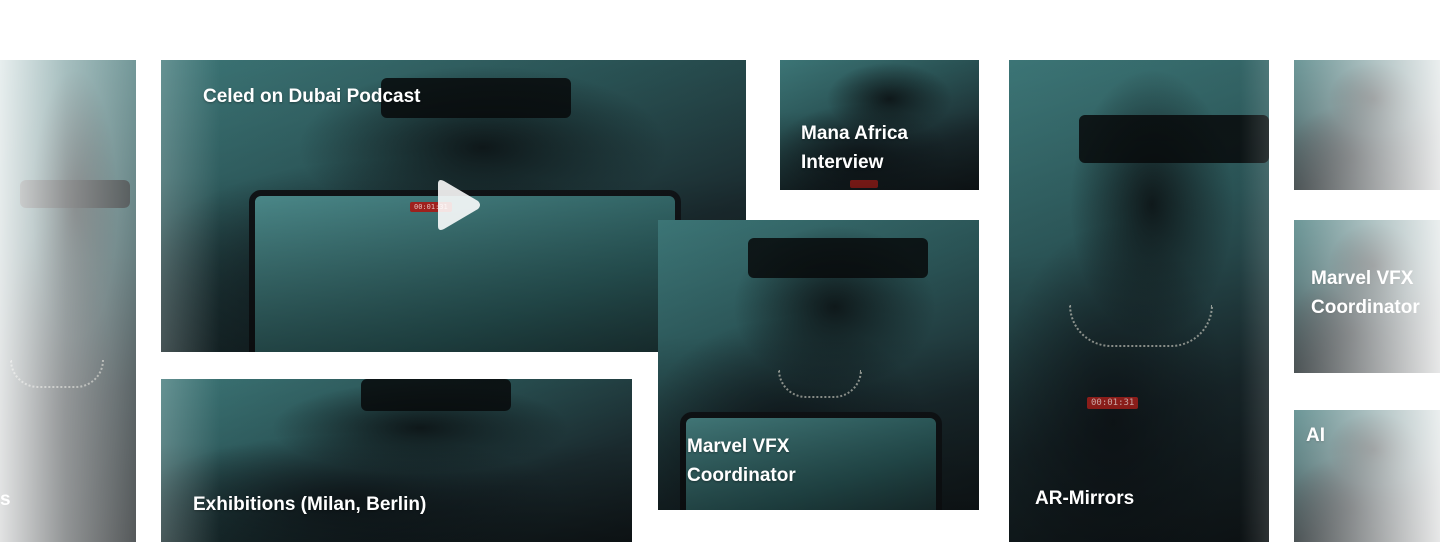 The image size is (1440, 543). Describe the element at coordinates (1367, 476) in the screenshot. I see `video-tile-ai: AI` at that location.